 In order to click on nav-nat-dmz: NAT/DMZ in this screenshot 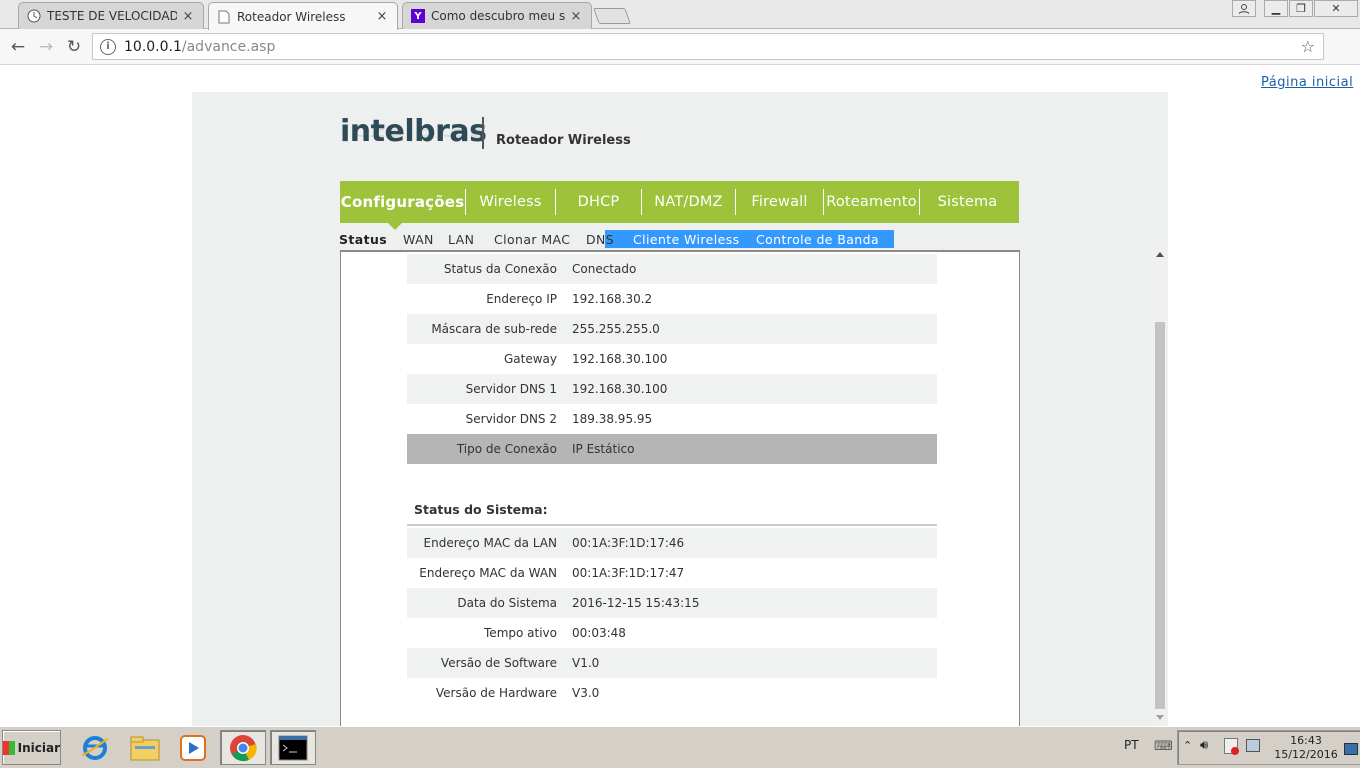, I will do `click(689, 202)`.